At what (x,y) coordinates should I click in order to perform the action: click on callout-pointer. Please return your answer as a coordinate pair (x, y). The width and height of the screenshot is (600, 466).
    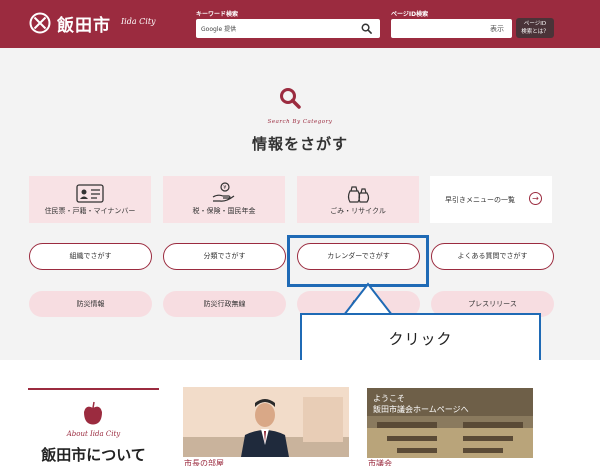
    Looking at the image, I should click on (368, 299).